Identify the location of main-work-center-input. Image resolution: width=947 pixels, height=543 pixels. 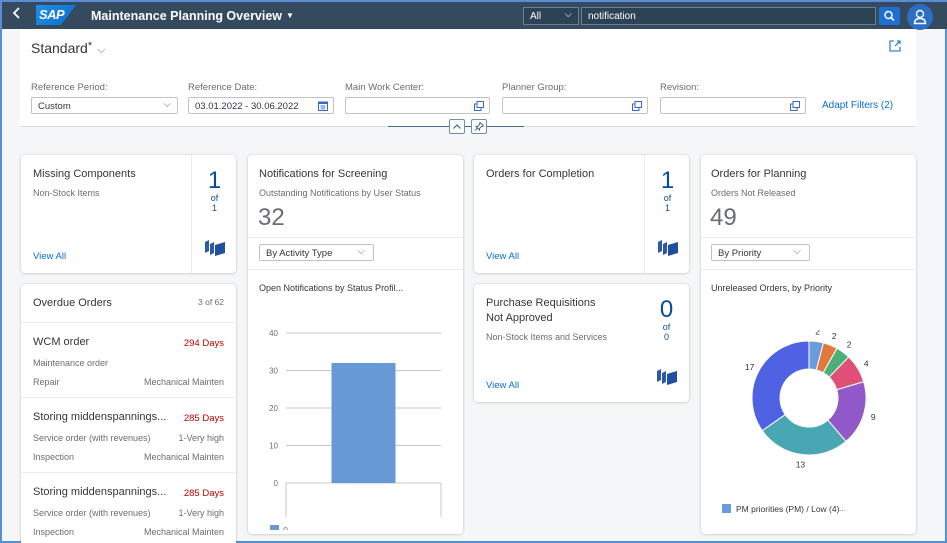
(417, 105).